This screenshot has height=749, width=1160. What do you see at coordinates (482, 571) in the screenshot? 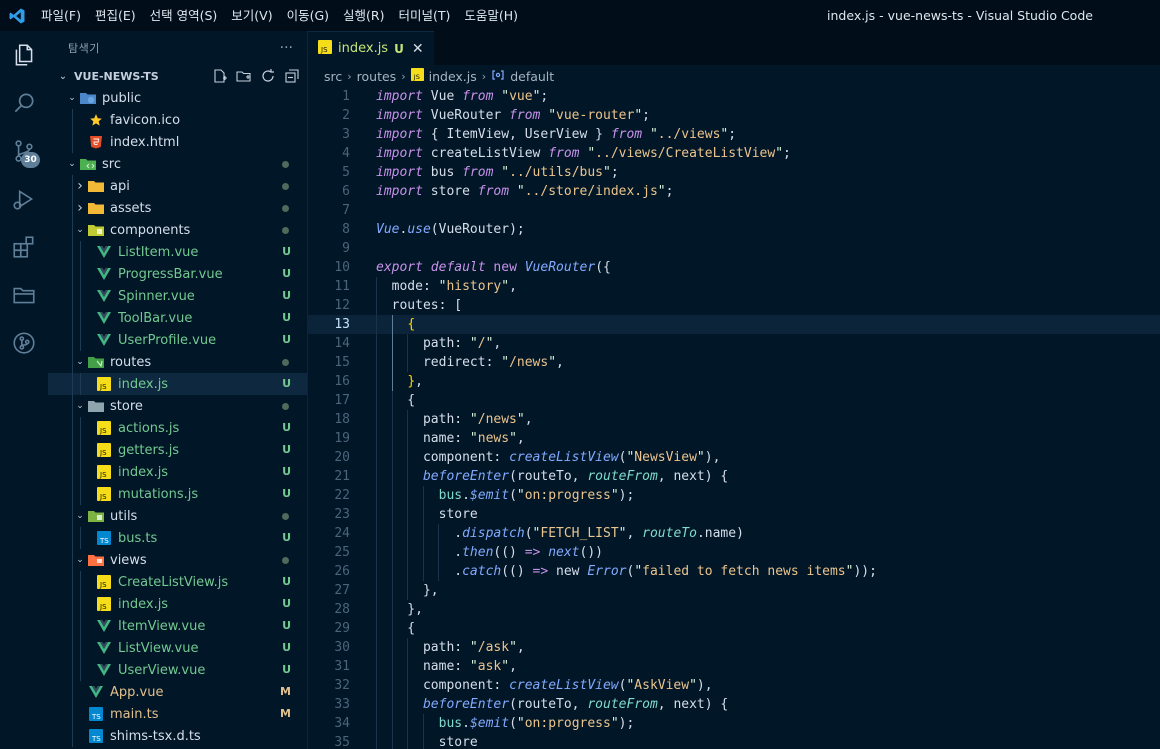
I see `code-token: catch` at bounding box center [482, 571].